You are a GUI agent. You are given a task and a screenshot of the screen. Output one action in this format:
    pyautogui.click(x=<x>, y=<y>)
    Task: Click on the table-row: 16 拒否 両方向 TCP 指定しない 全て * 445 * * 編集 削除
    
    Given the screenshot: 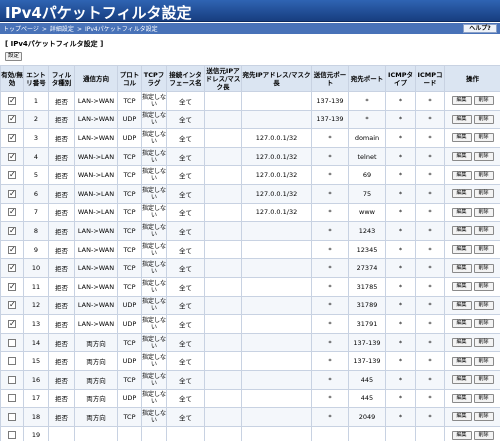 What is the action you would take?
    pyautogui.click(x=250, y=379)
    